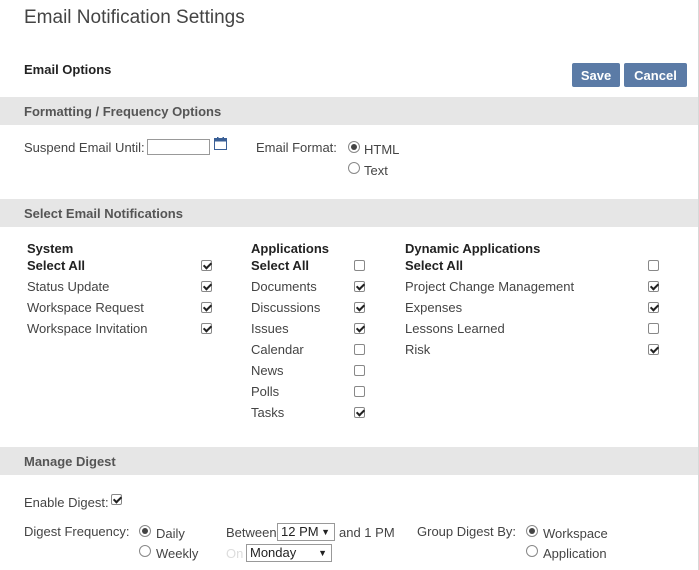  I want to click on enable-digest-checkbox, so click(116, 499).